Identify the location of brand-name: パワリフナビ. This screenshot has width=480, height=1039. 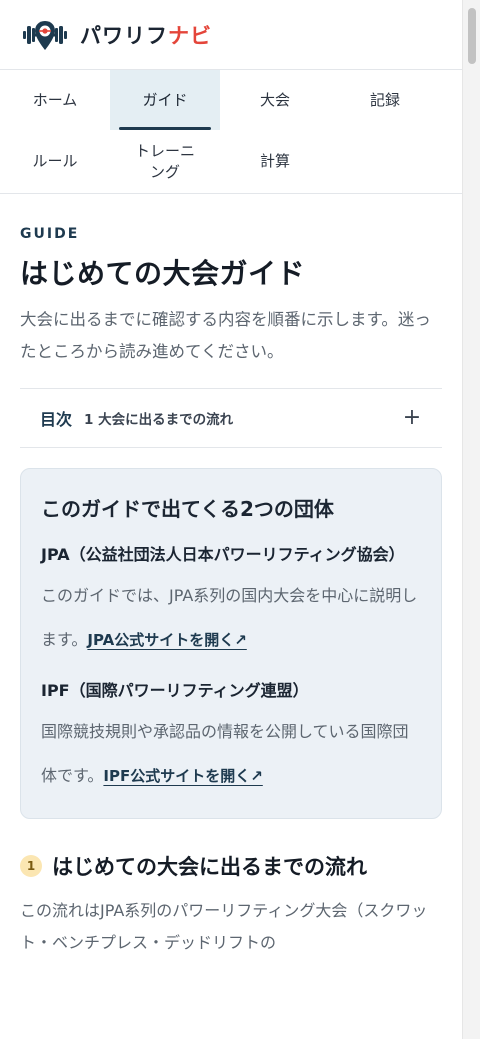
(146, 35).